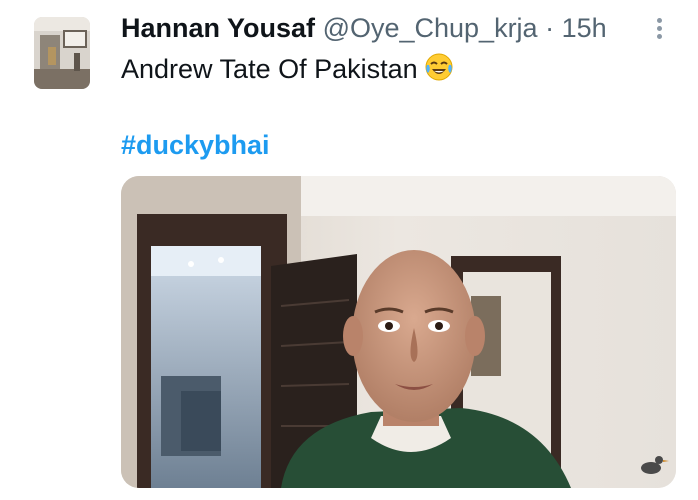 The image size is (698, 500). Describe the element at coordinates (269, 69) in the screenshot. I see `tweet-text-content: Andrew Tate Of Pakistan` at that location.